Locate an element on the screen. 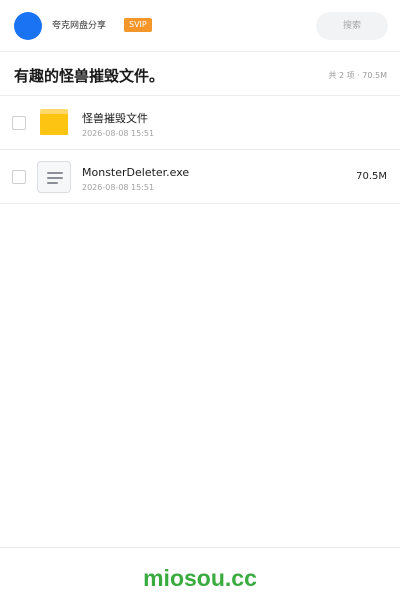 Image resolution: width=400 pixels, height=600 pixels. folder-icon is located at coordinates (54, 122).